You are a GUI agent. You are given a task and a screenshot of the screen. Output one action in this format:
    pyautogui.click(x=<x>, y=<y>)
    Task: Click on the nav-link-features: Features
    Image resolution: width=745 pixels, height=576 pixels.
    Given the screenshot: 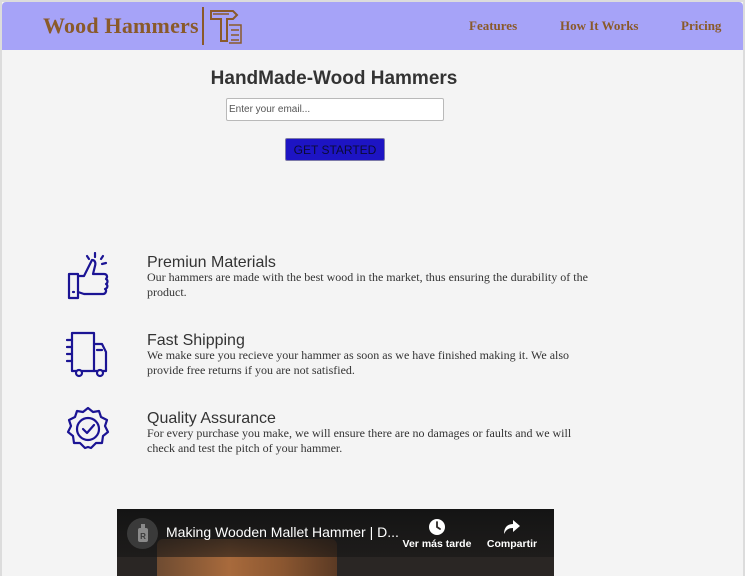 What is the action you would take?
    pyautogui.click(x=493, y=26)
    